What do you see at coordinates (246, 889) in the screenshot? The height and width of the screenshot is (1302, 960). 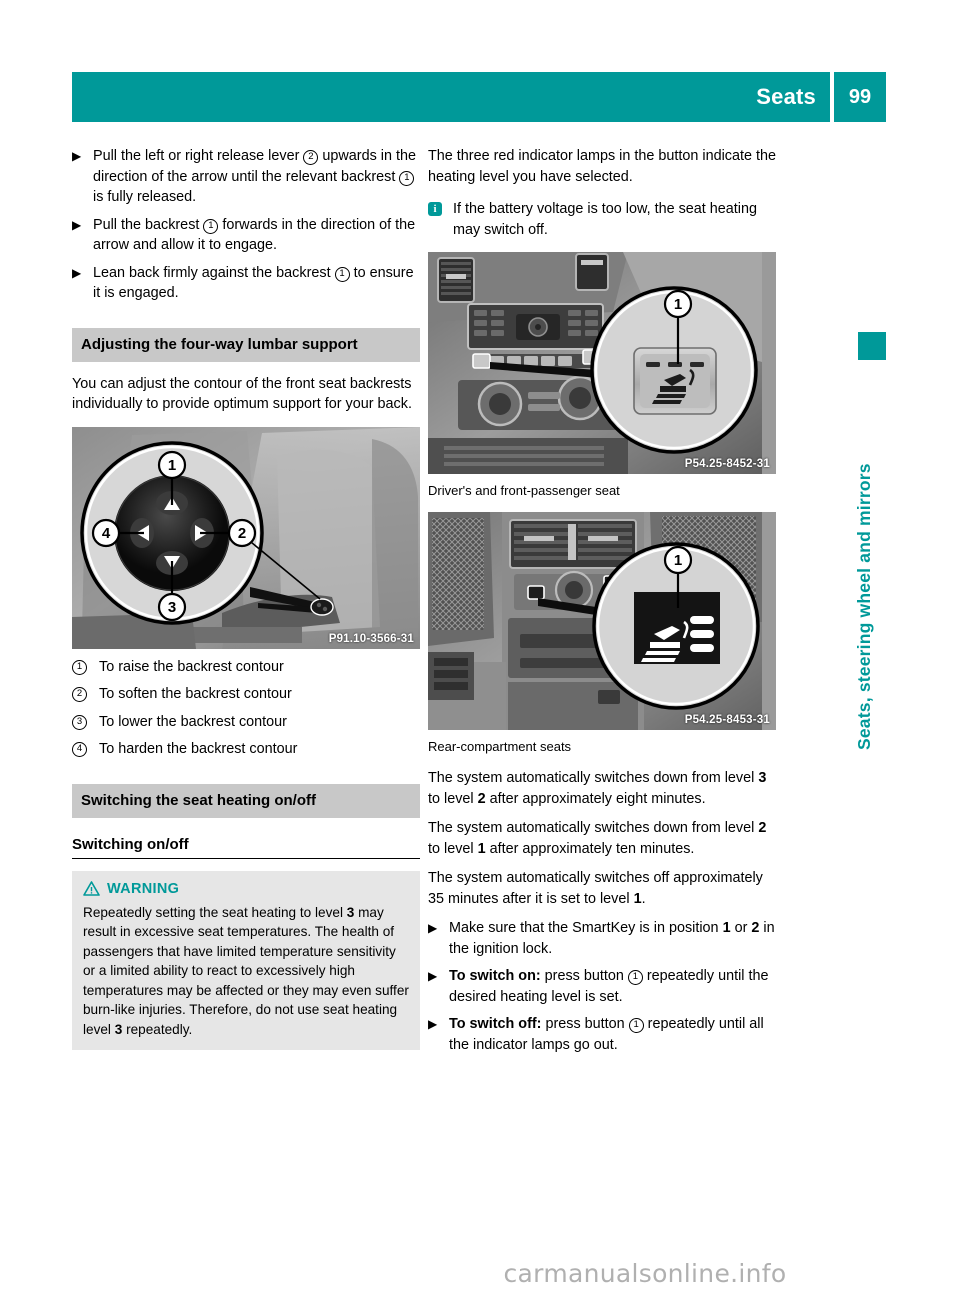 I see `warning-header: WARNING` at bounding box center [246, 889].